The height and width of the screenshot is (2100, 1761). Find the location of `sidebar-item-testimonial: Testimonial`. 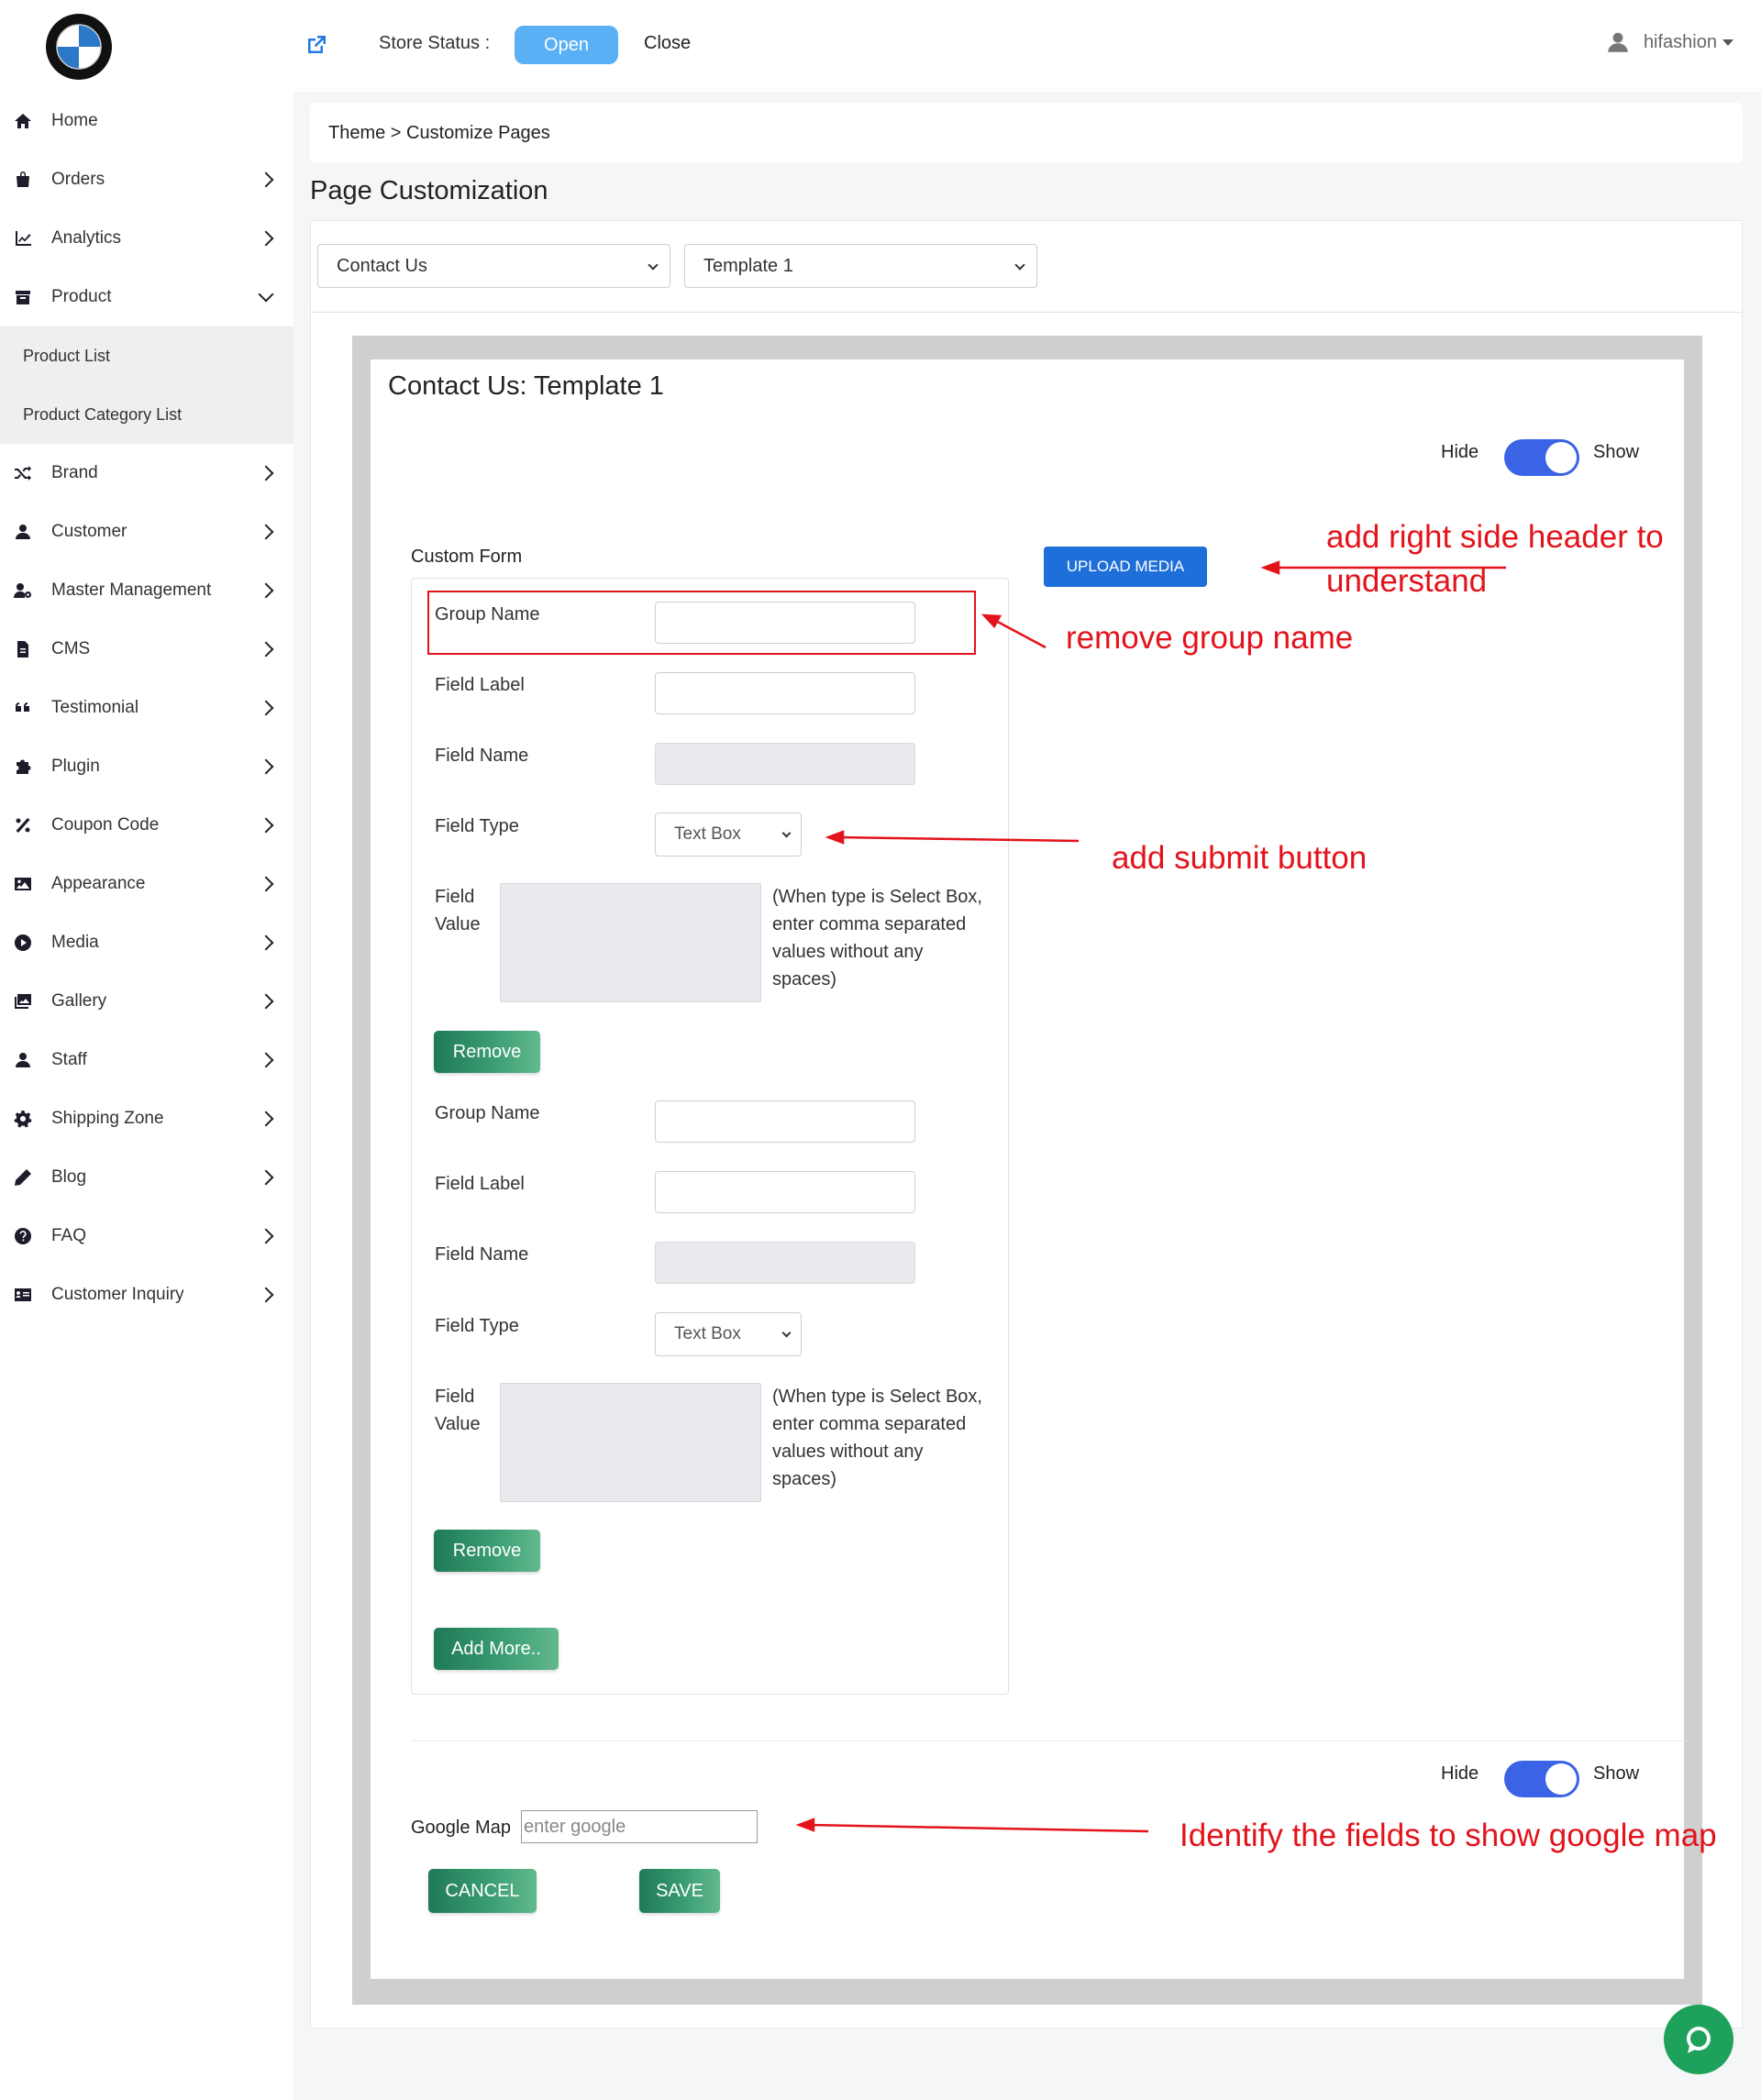

sidebar-item-testimonial: Testimonial is located at coordinates (147, 708).